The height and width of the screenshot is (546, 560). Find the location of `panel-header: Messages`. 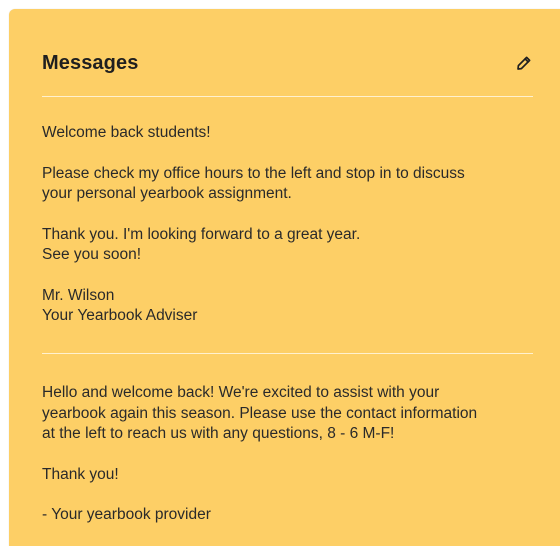

panel-header: Messages is located at coordinates (289, 63).